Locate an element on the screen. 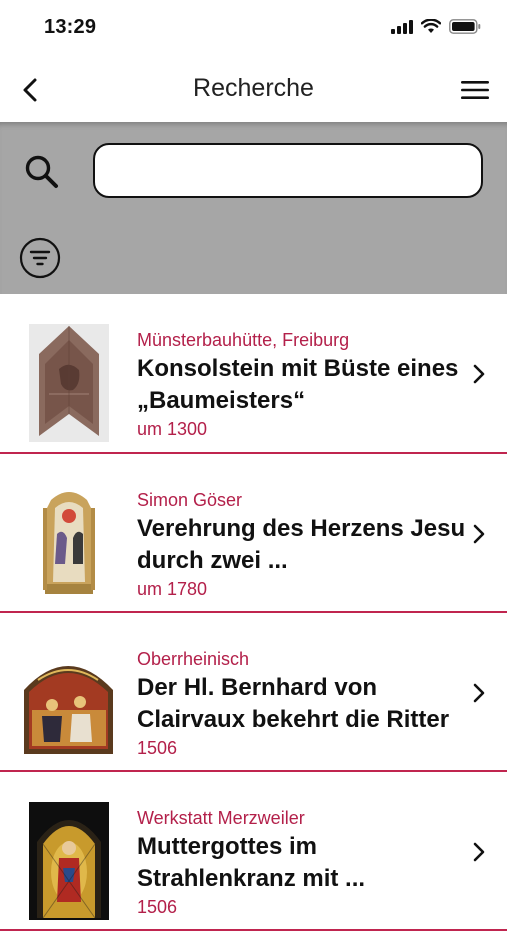 The height and width of the screenshot is (931, 507). hamburger-menu-icon is located at coordinates (475, 90).